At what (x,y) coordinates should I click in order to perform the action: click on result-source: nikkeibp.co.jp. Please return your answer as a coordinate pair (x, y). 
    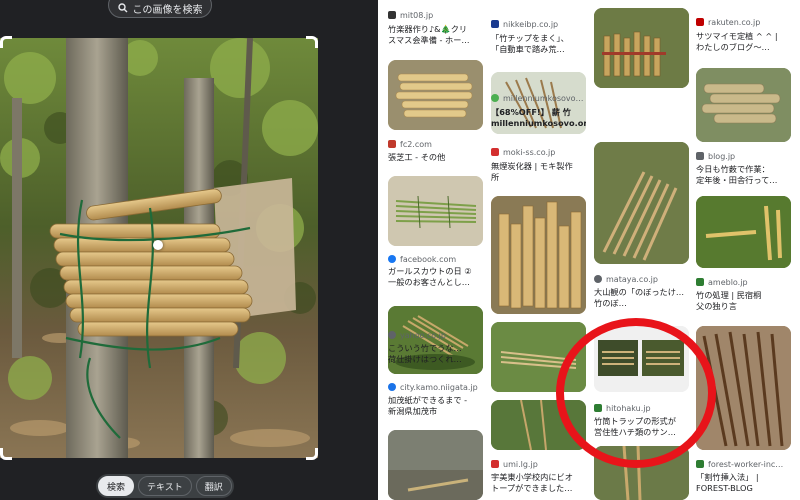
    Looking at the image, I should click on (524, 24).